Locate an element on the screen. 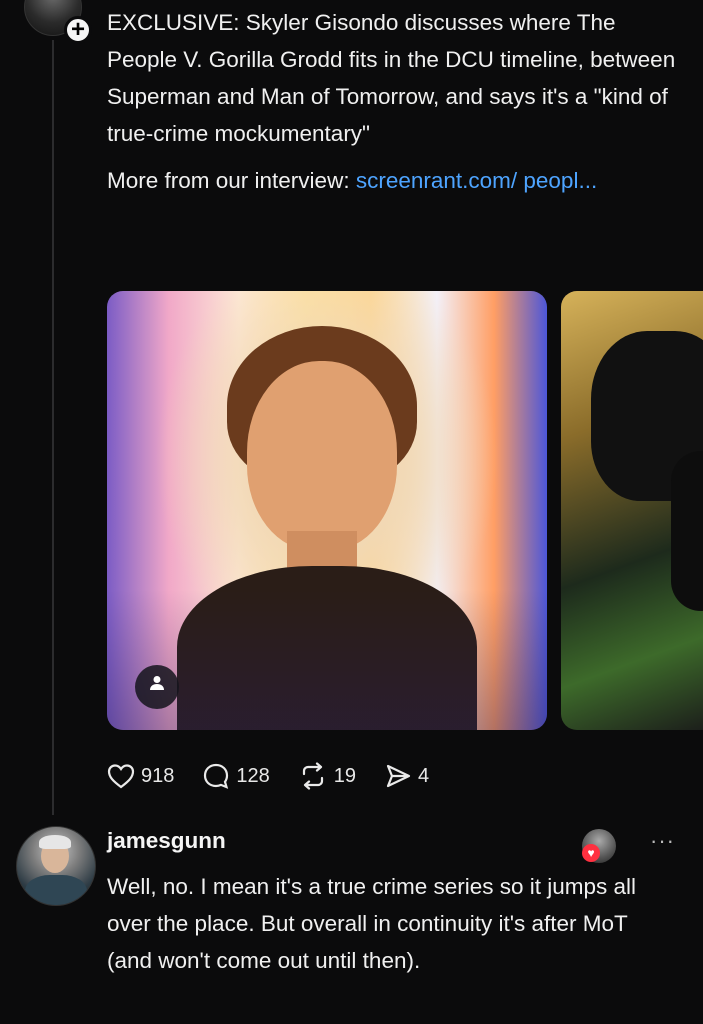  comment-icon is located at coordinates (216, 776).